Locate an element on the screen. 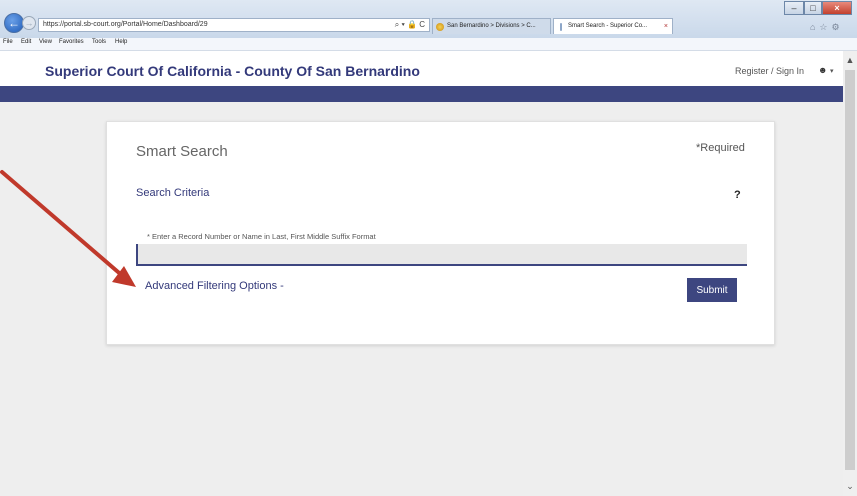 The width and height of the screenshot is (857, 496). scrollbar-thumb is located at coordinates (850, 270).